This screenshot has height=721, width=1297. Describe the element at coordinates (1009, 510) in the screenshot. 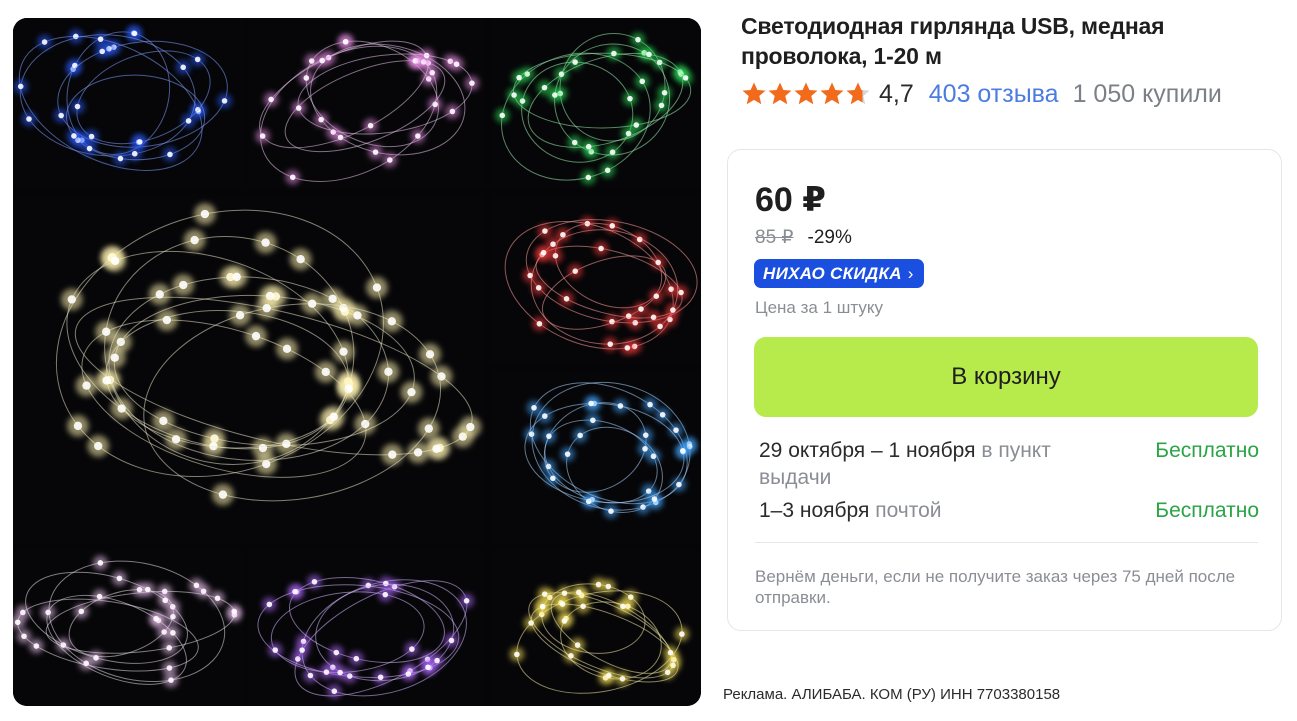

I see `delivery-option-post: 1–3 ноября почтой Бесплатно` at that location.